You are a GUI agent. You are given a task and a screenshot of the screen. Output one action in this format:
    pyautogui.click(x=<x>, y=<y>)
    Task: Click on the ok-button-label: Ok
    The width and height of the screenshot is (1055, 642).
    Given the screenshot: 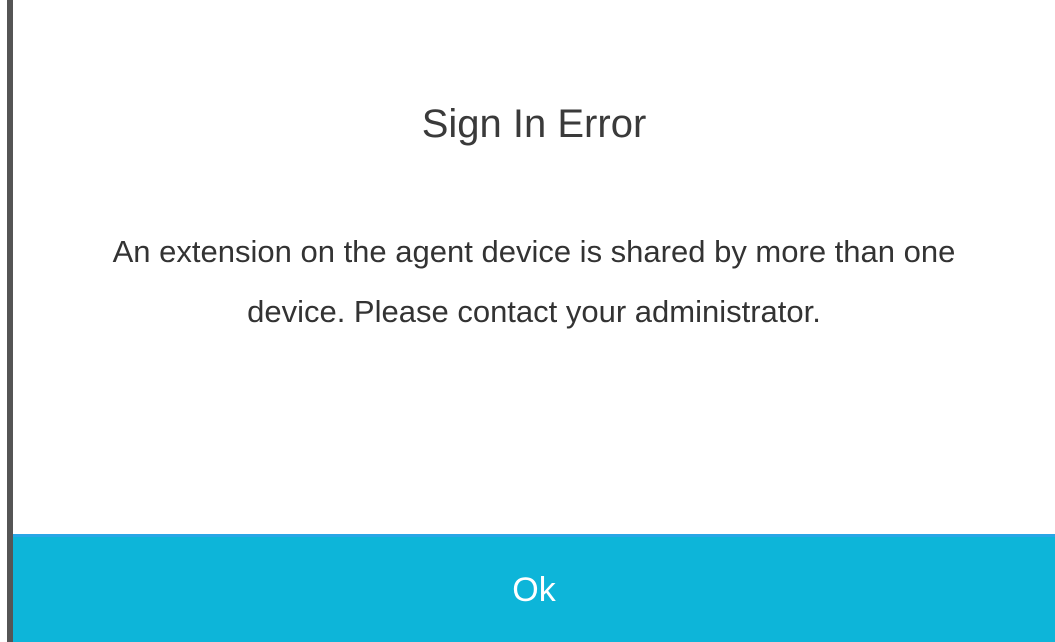 What is the action you would take?
    pyautogui.click(x=534, y=589)
    